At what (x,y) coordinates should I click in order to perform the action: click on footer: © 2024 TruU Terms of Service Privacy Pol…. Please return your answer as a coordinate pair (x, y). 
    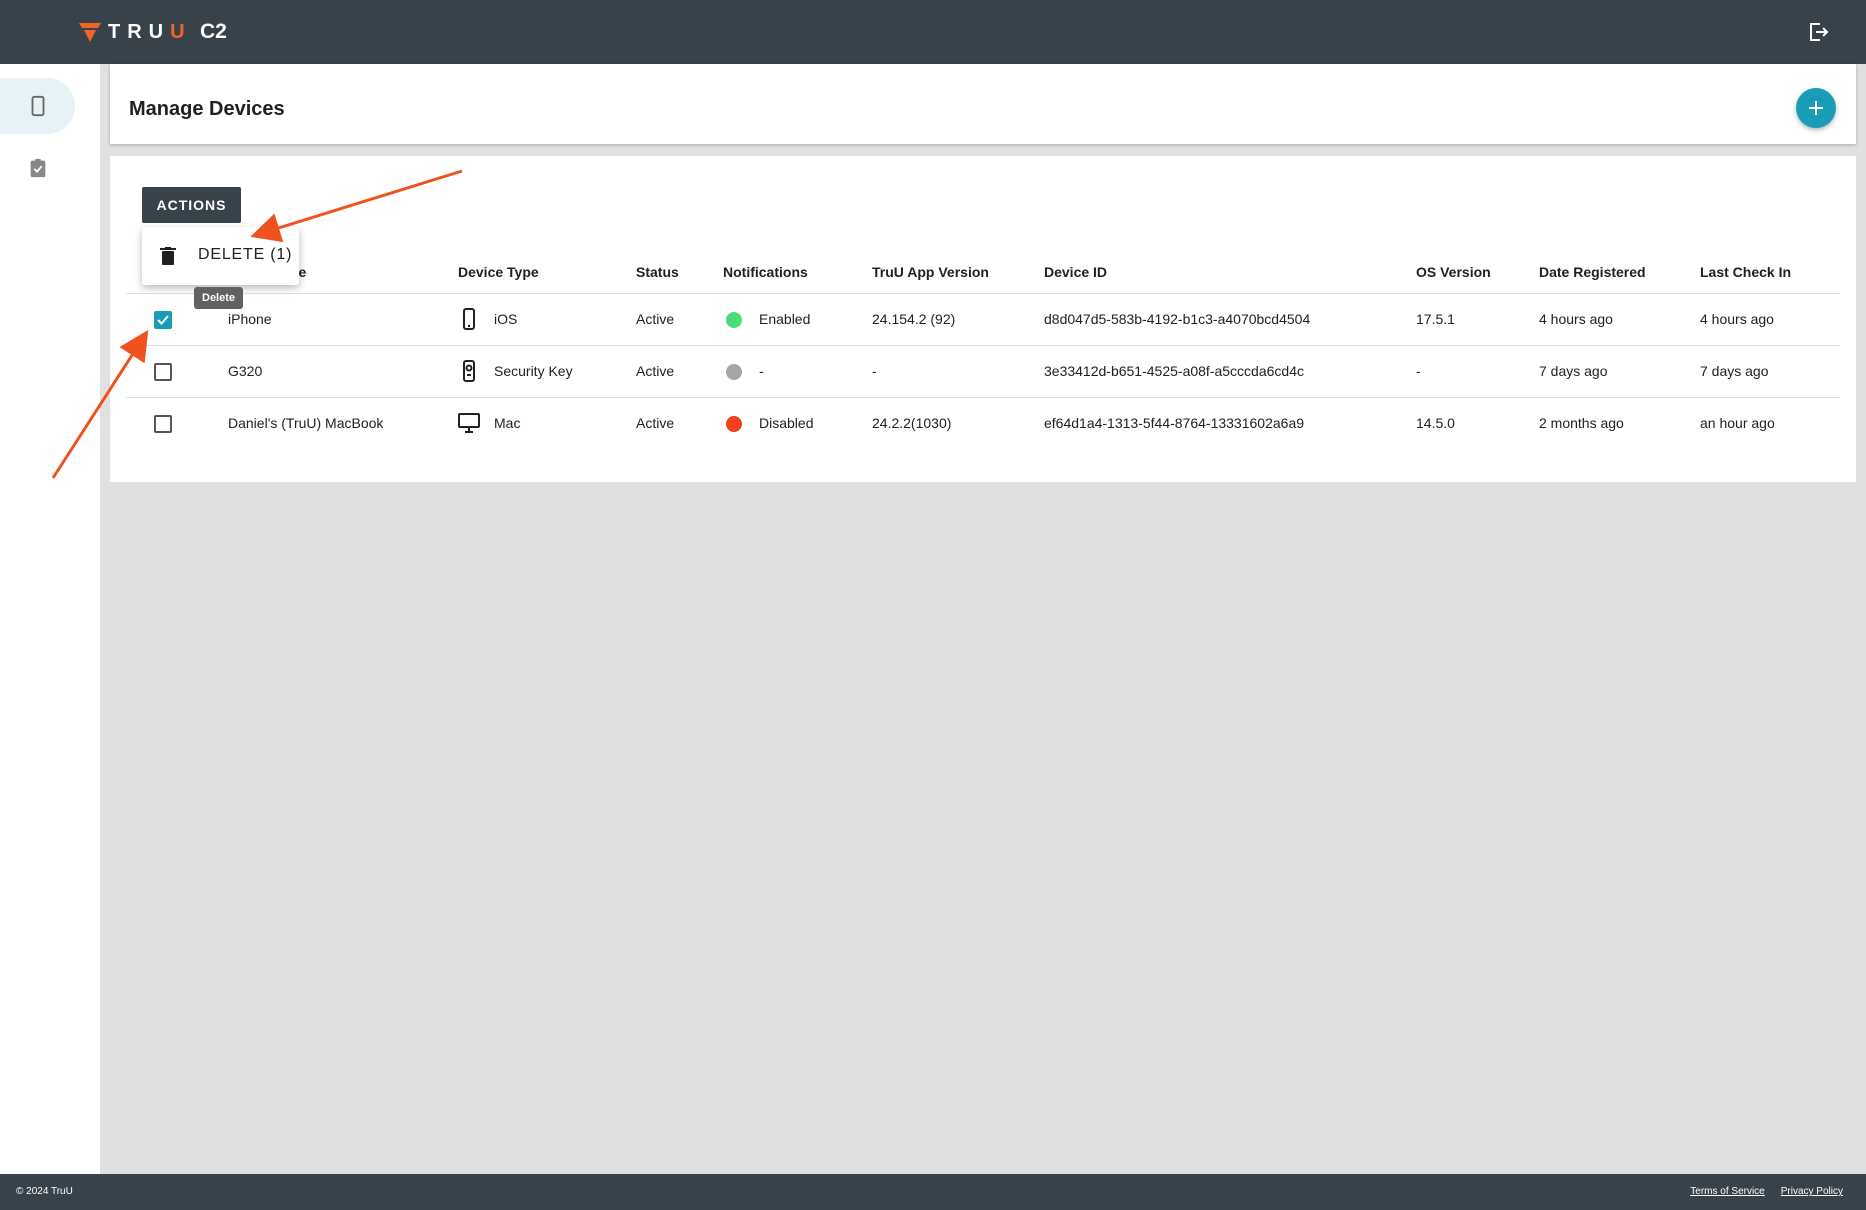
    Looking at the image, I should click on (933, 1192).